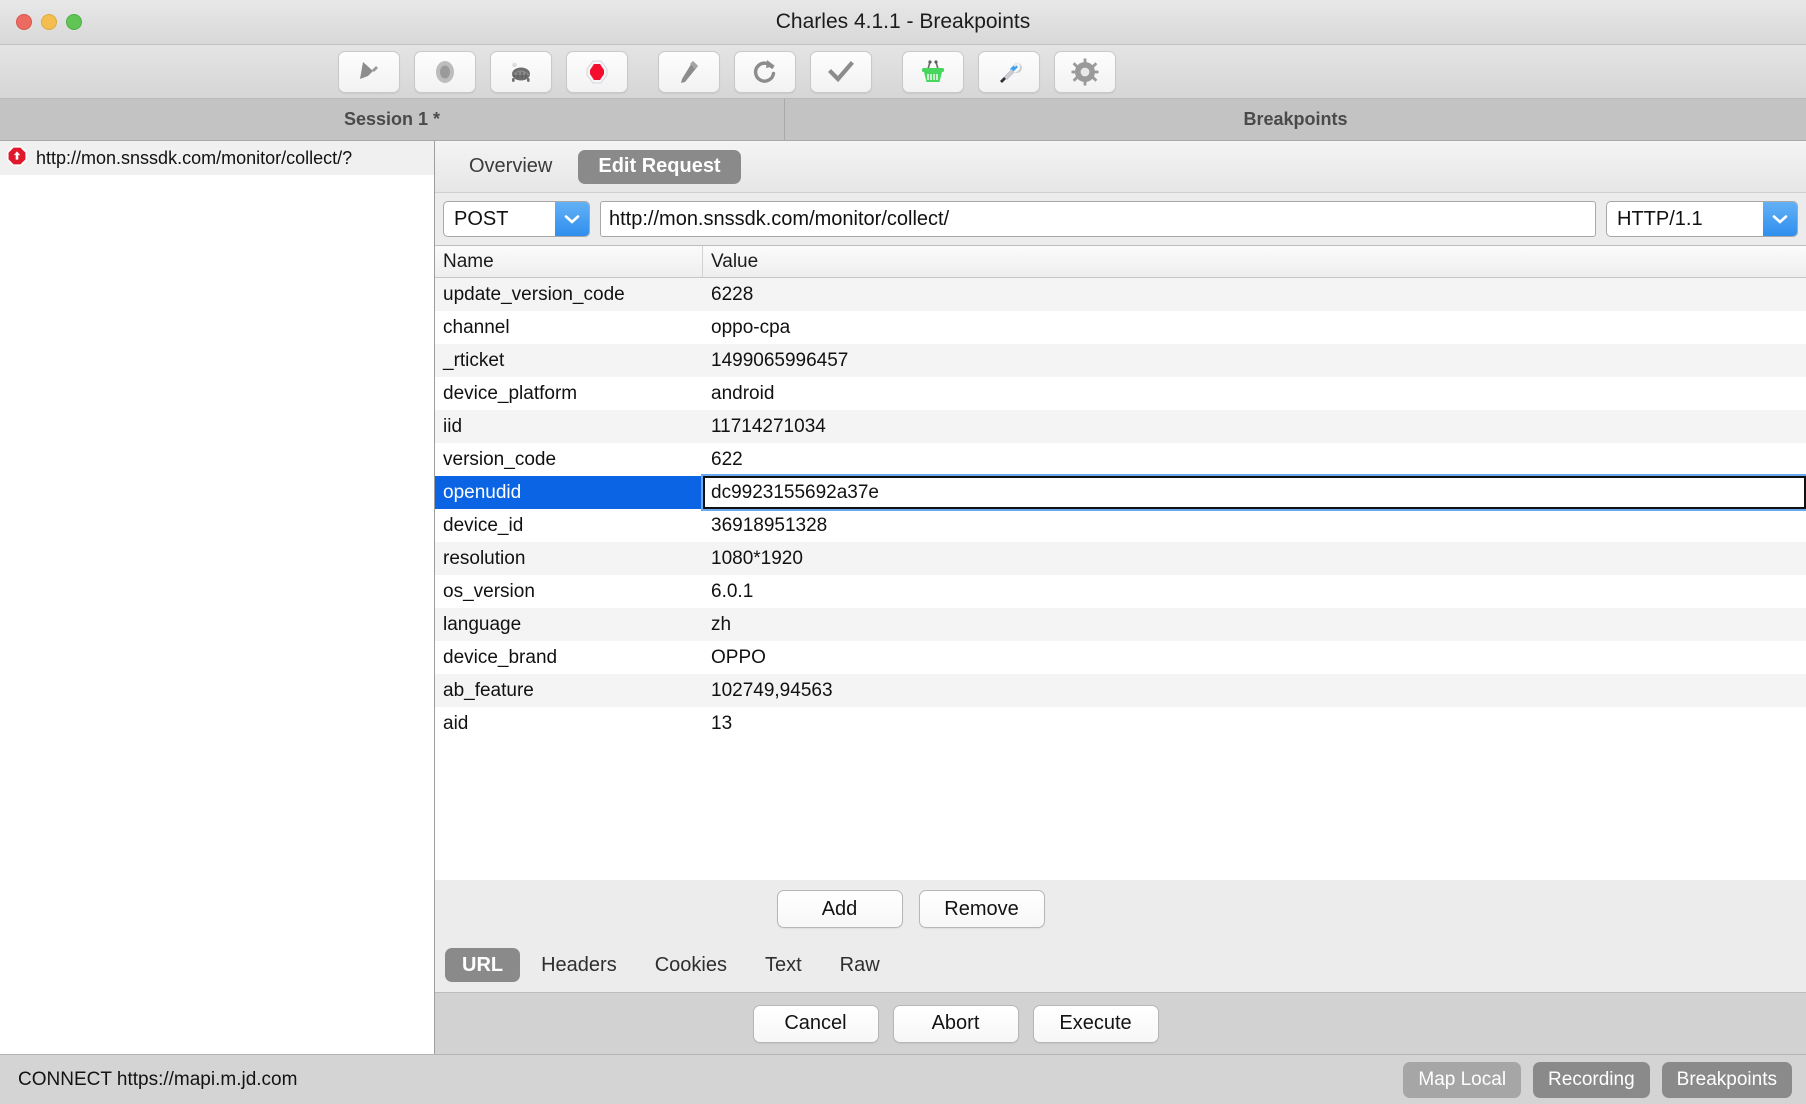 This screenshot has width=1806, height=1104. Describe the element at coordinates (1726, 1079) in the screenshot. I see `toggle-breakpoints: Breakpoints` at that location.